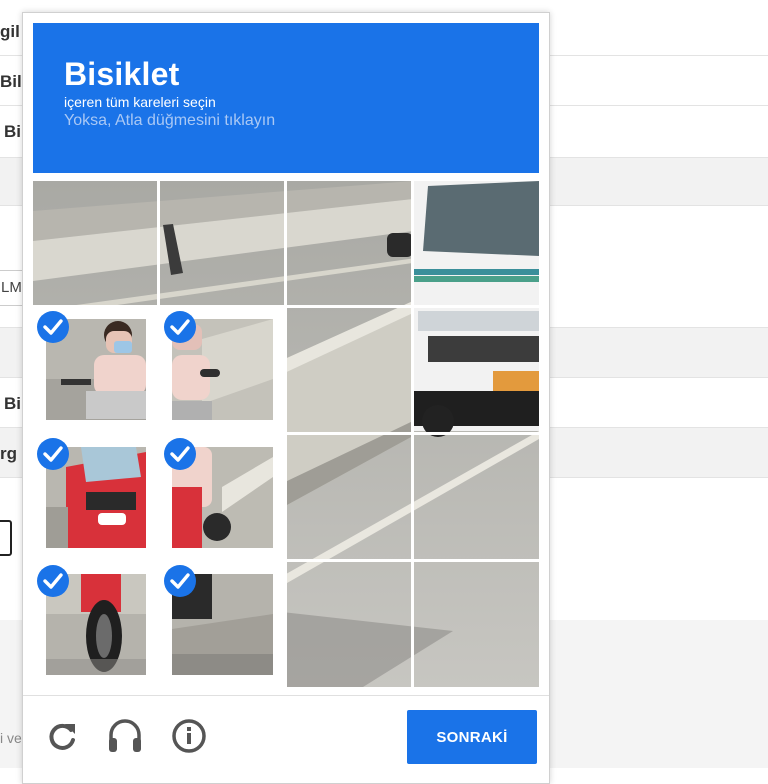 This screenshot has width=768, height=784. What do you see at coordinates (122, 74) in the screenshot?
I see `captcha-title: Bisiklet` at bounding box center [122, 74].